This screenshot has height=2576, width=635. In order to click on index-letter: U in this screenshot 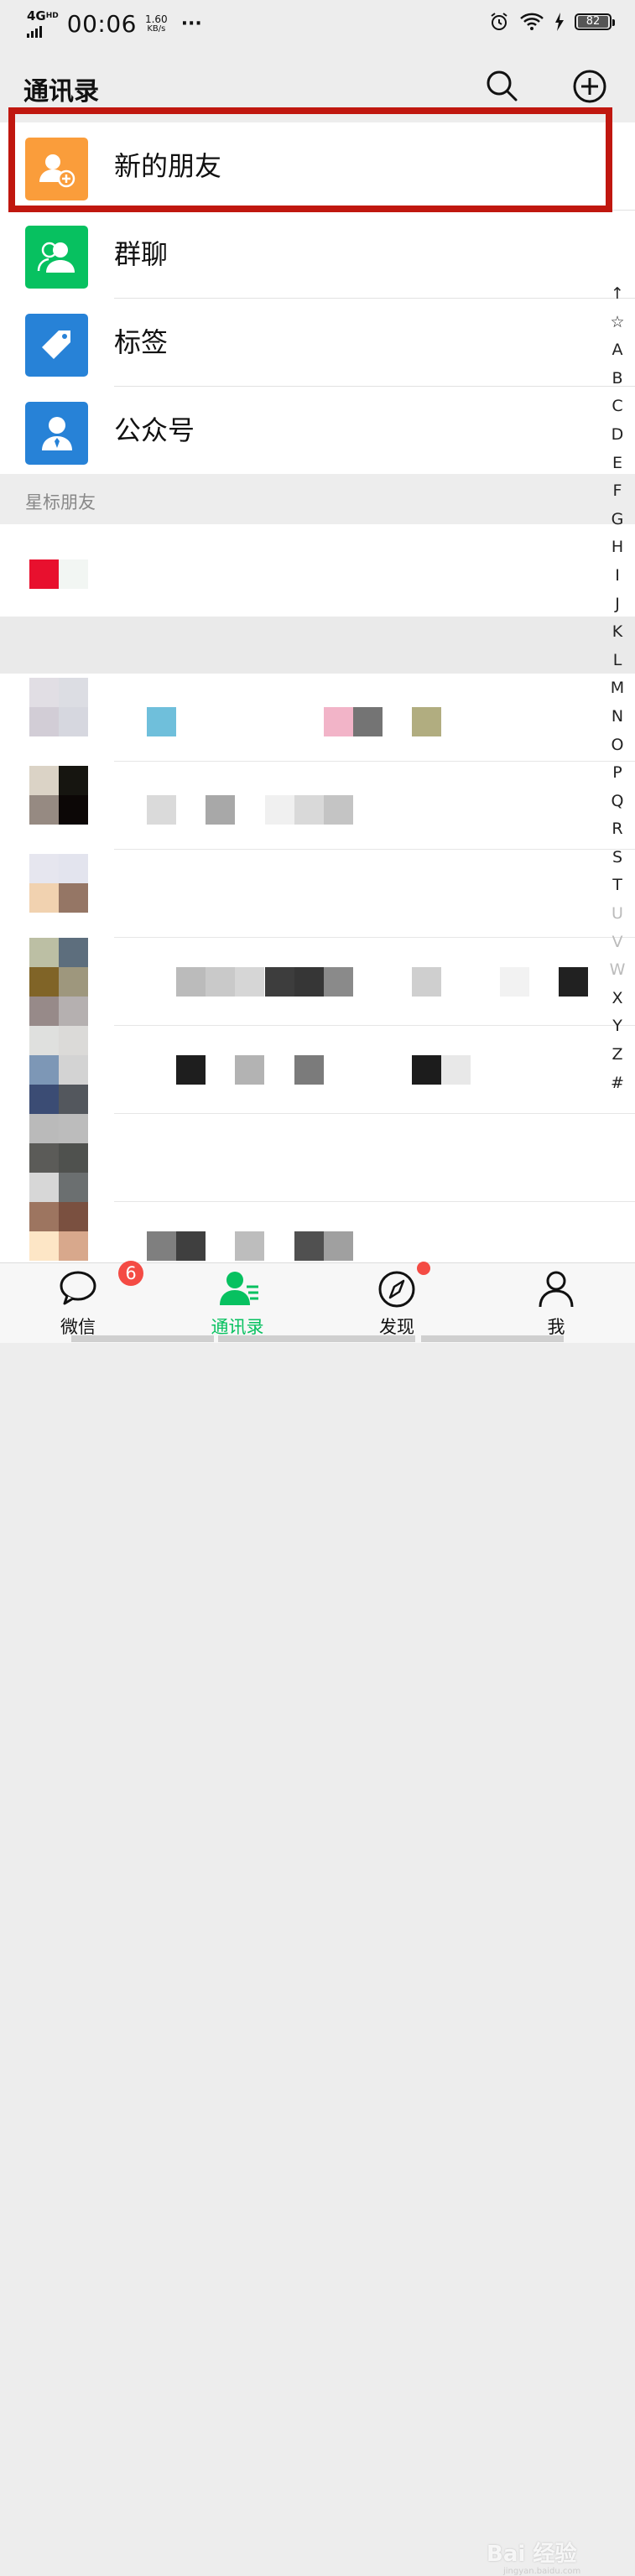, I will do `click(617, 914)`.